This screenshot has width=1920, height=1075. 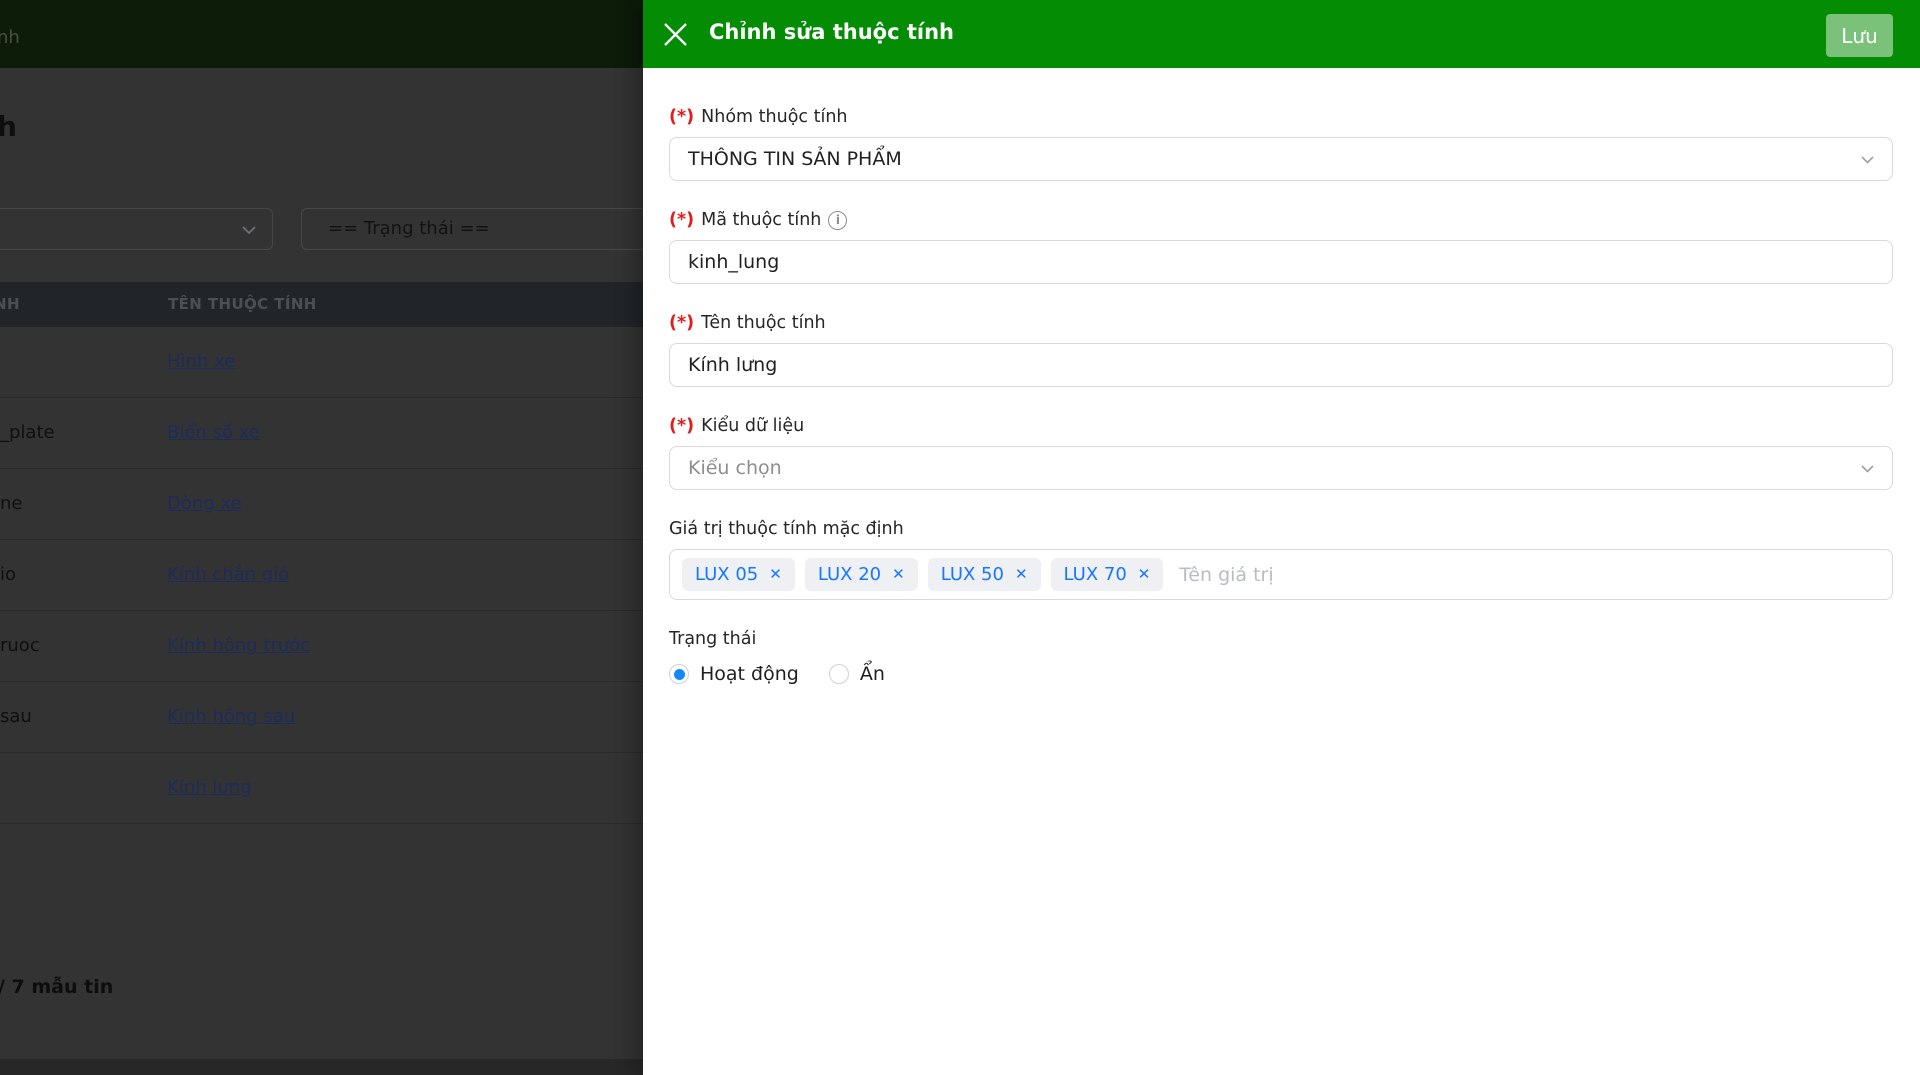 What do you see at coordinates (136, 229) in the screenshot?
I see `filter-dropdown` at bounding box center [136, 229].